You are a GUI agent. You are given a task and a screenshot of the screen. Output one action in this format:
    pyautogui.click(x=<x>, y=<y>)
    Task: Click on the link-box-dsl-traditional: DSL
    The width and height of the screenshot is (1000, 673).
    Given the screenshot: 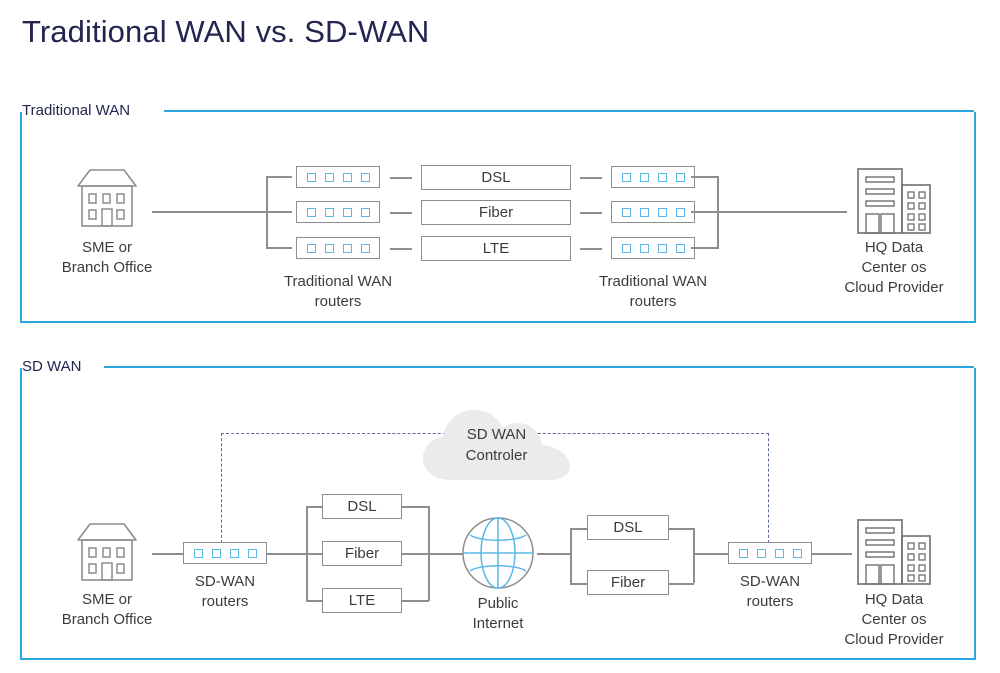 What is the action you would take?
    pyautogui.click(x=496, y=177)
    